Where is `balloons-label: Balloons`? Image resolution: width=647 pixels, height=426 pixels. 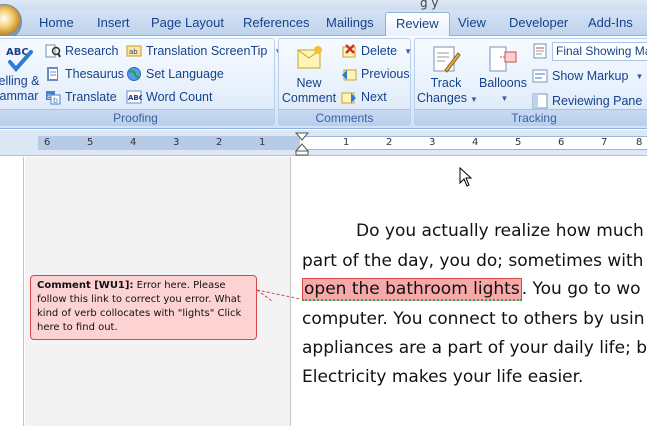 balloons-label: Balloons is located at coordinates (503, 83).